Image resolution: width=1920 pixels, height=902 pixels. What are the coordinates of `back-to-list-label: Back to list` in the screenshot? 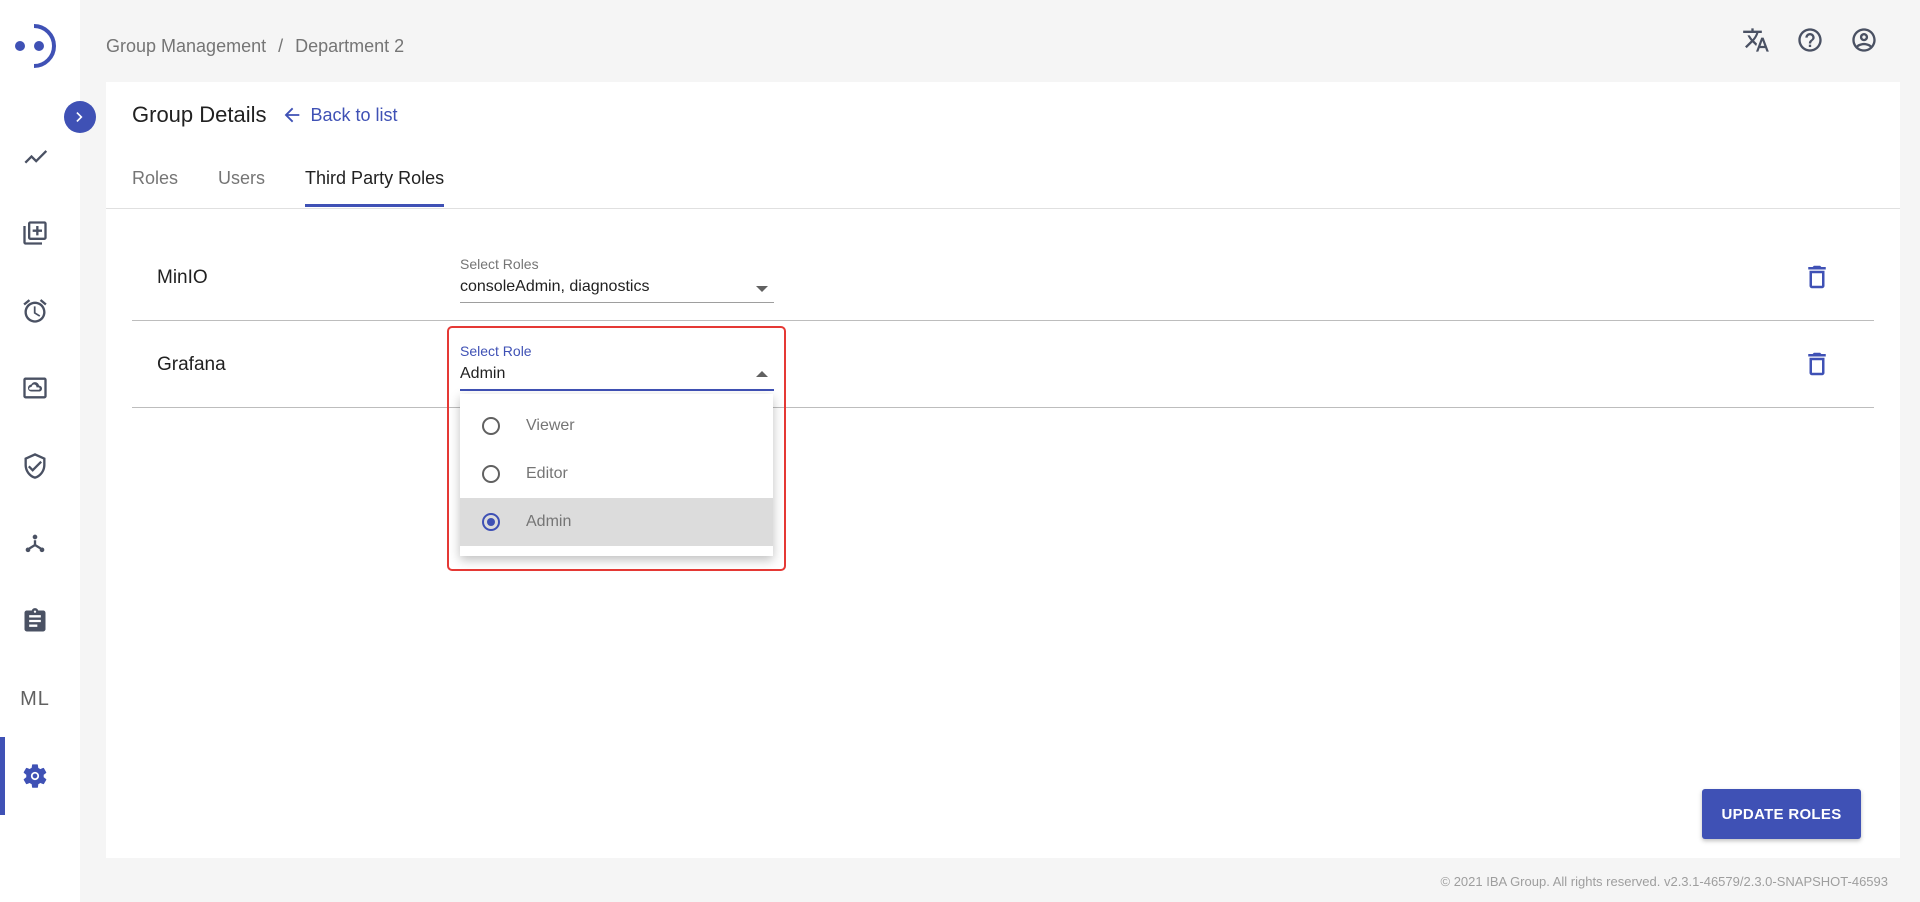 It's located at (354, 114).